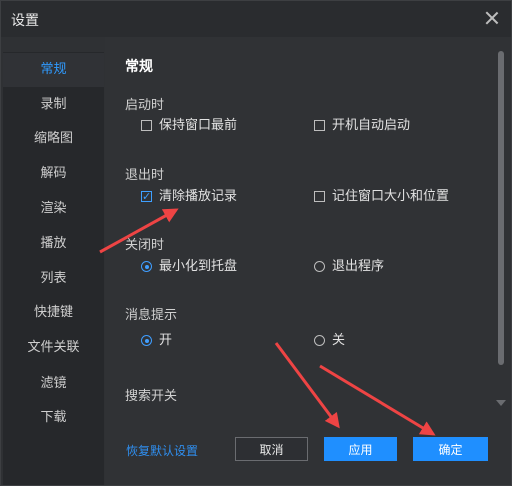 This screenshot has height=486, width=512. What do you see at coordinates (139, 67) in the screenshot?
I see `page-title: 常规` at bounding box center [139, 67].